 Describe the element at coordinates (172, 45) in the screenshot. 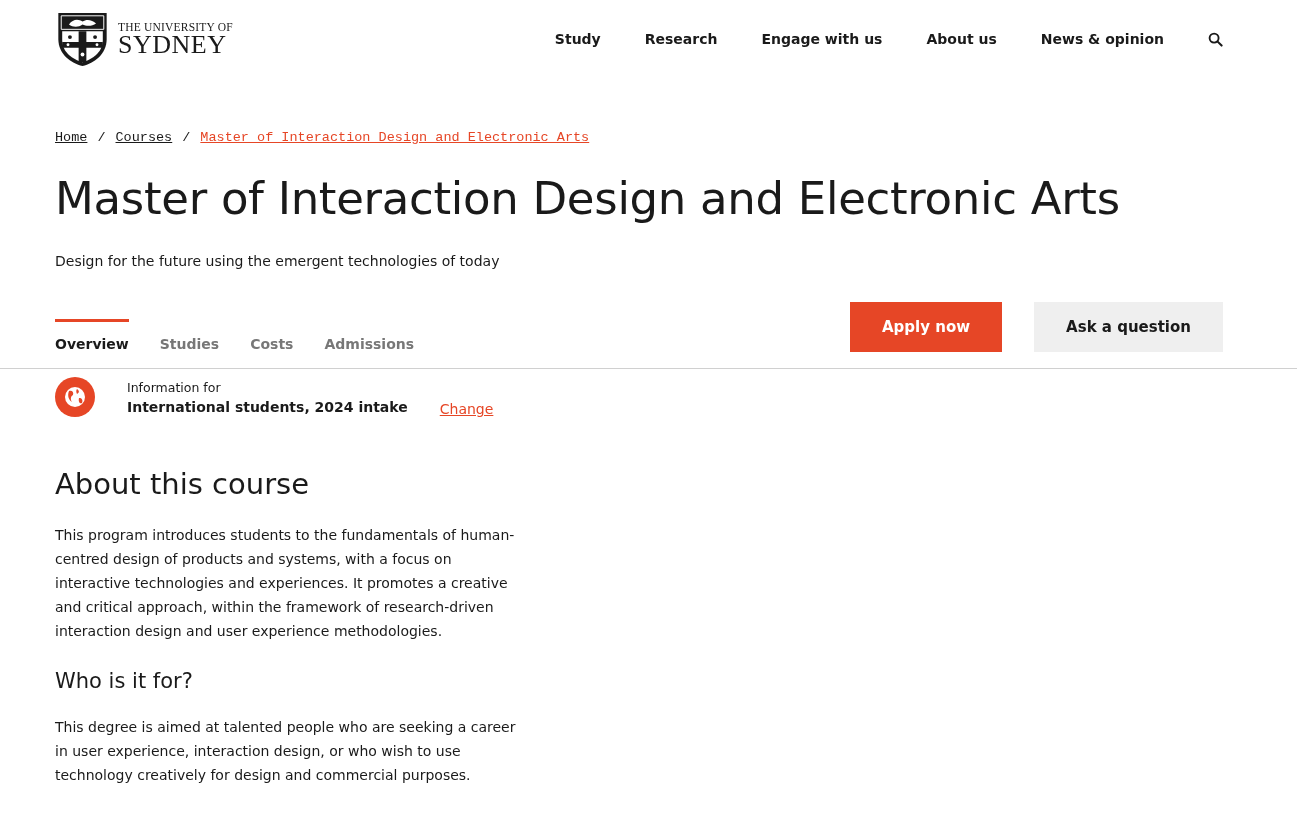

I see `logo-wordmark: SYDNEY` at that location.